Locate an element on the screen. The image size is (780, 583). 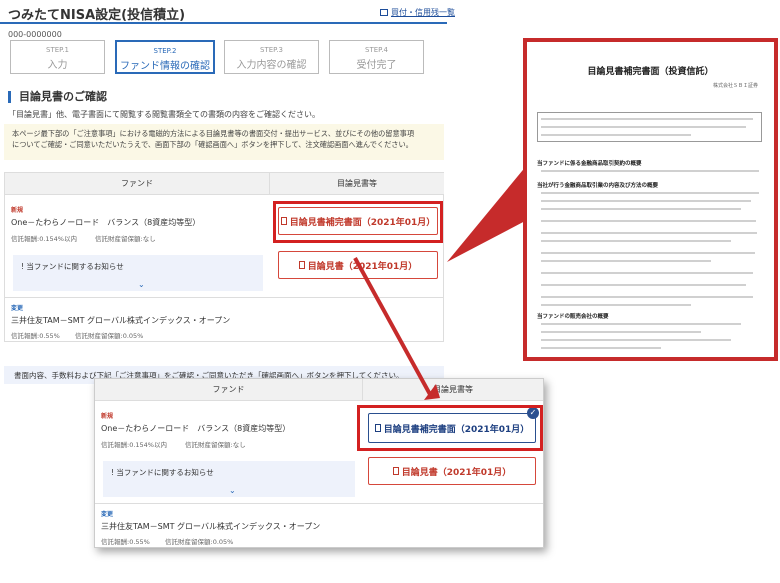
step-3: STEP.3 入力内容の確認 is located at coordinates (271, 57).